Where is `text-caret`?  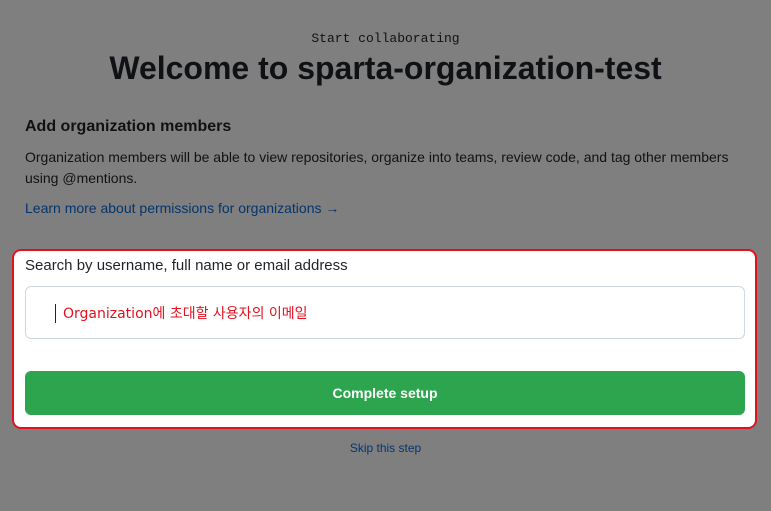
text-caret is located at coordinates (55, 313).